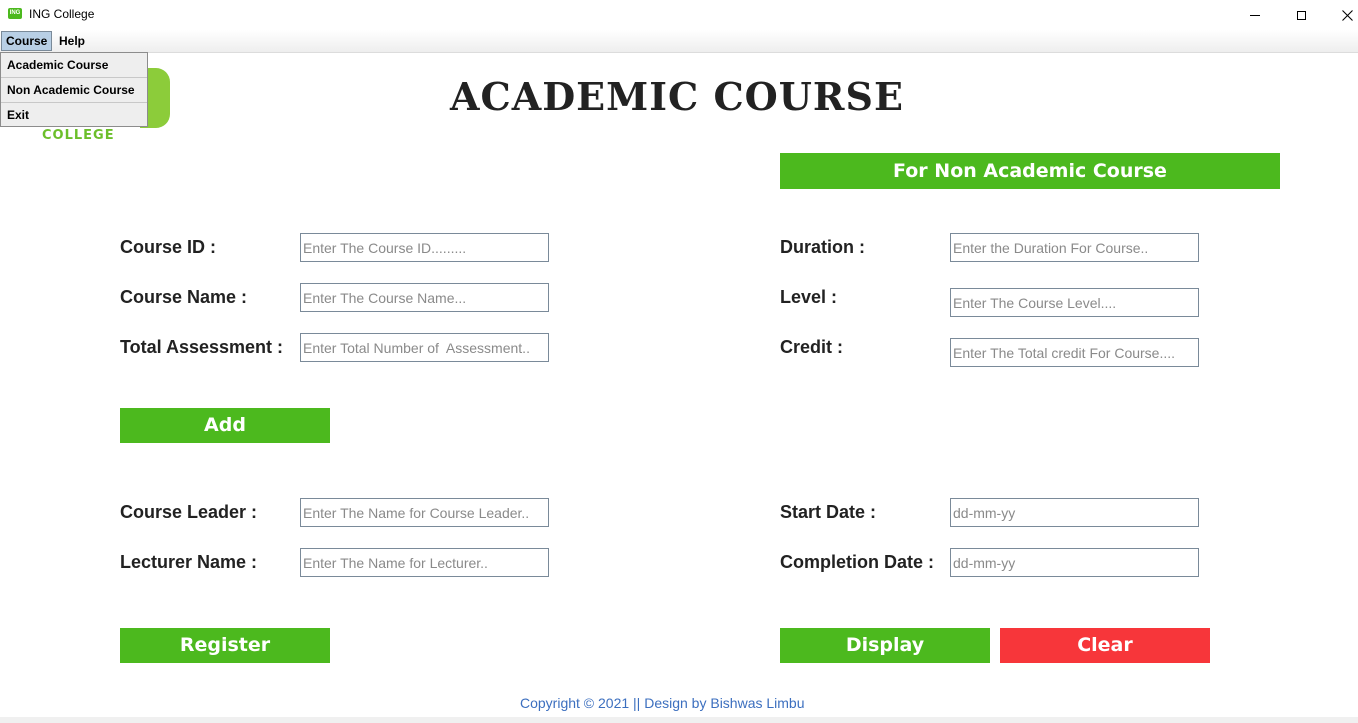 This screenshot has height=723, width=1358. I want to click on course-id-label: Course ID :, so click(168, 247).